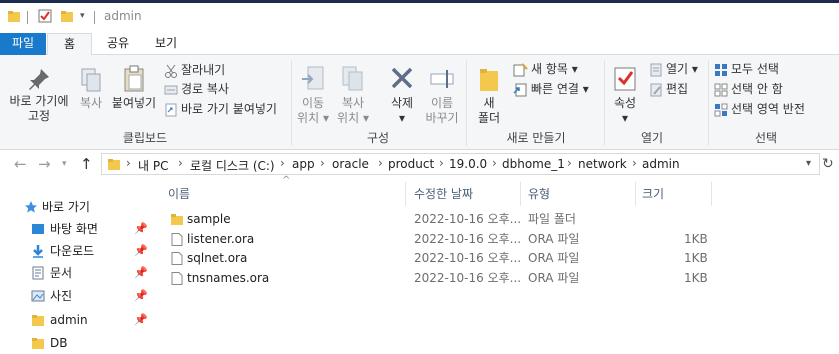  I want to click on file-row: tnsnames.ora 2022-10-16 오후... ORA 파일 1KB, so click(499, 278).